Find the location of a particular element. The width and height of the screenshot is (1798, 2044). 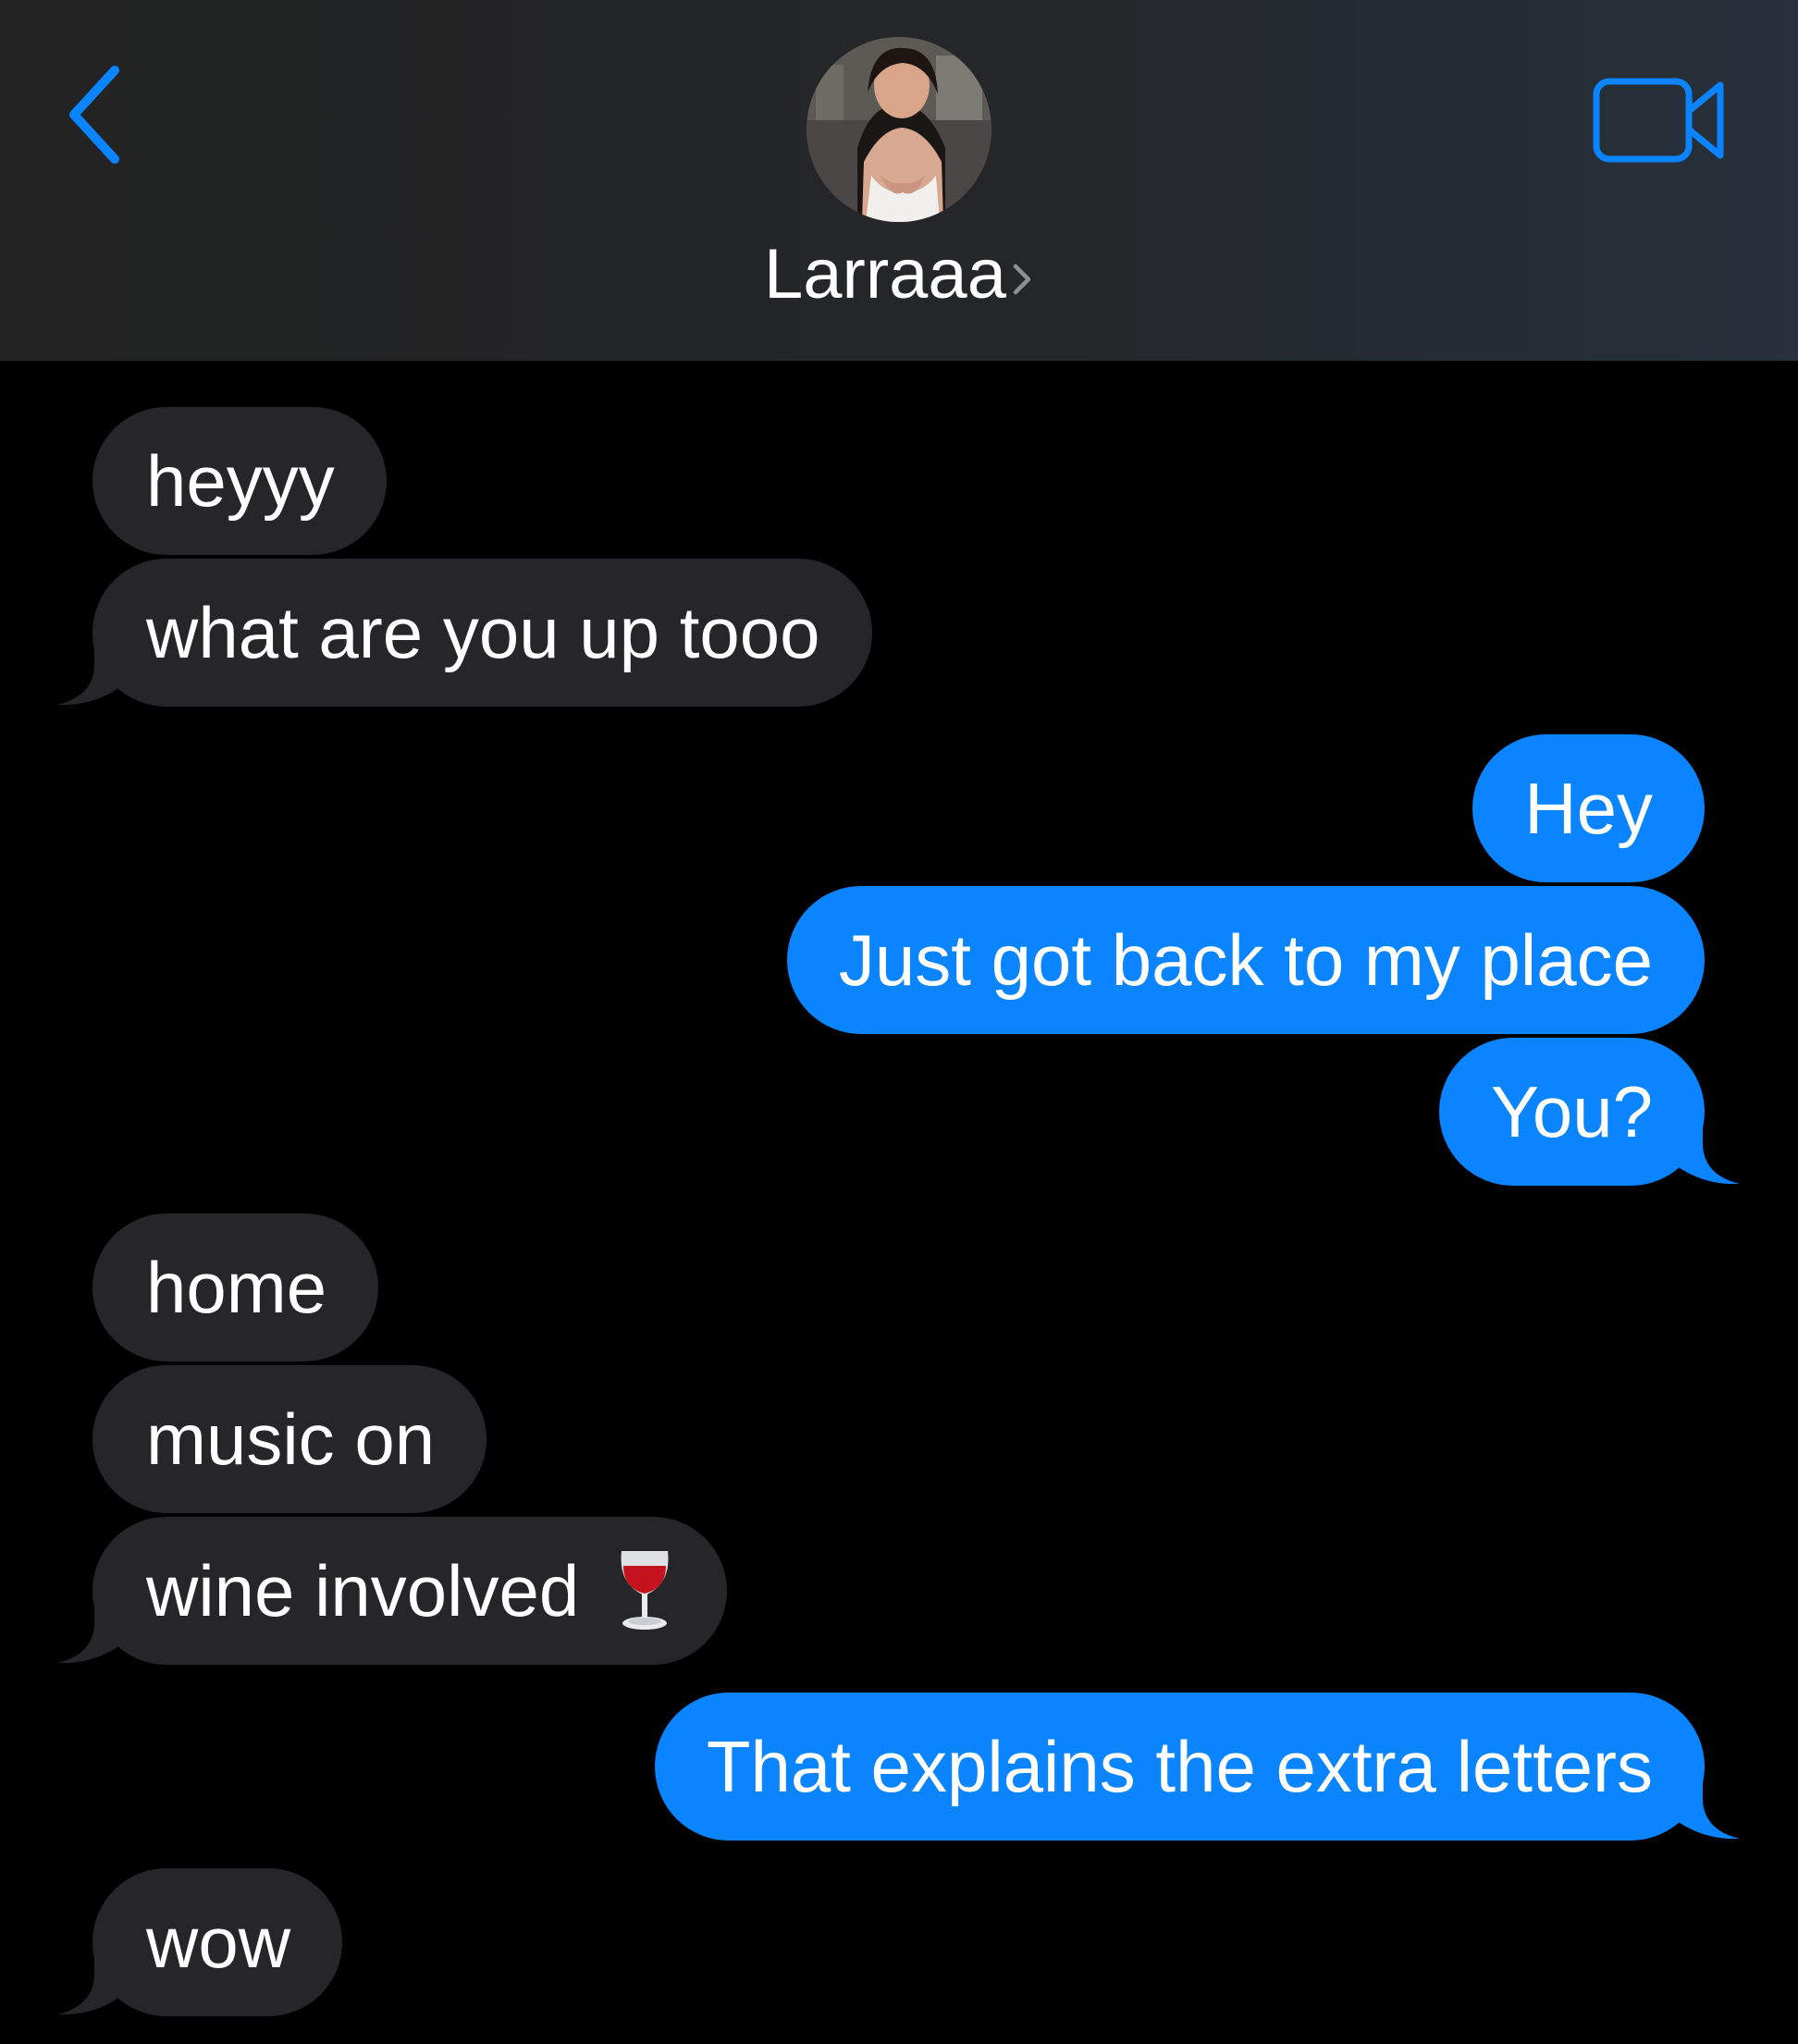

message-text: music on is located at coordinates (291, 1439).